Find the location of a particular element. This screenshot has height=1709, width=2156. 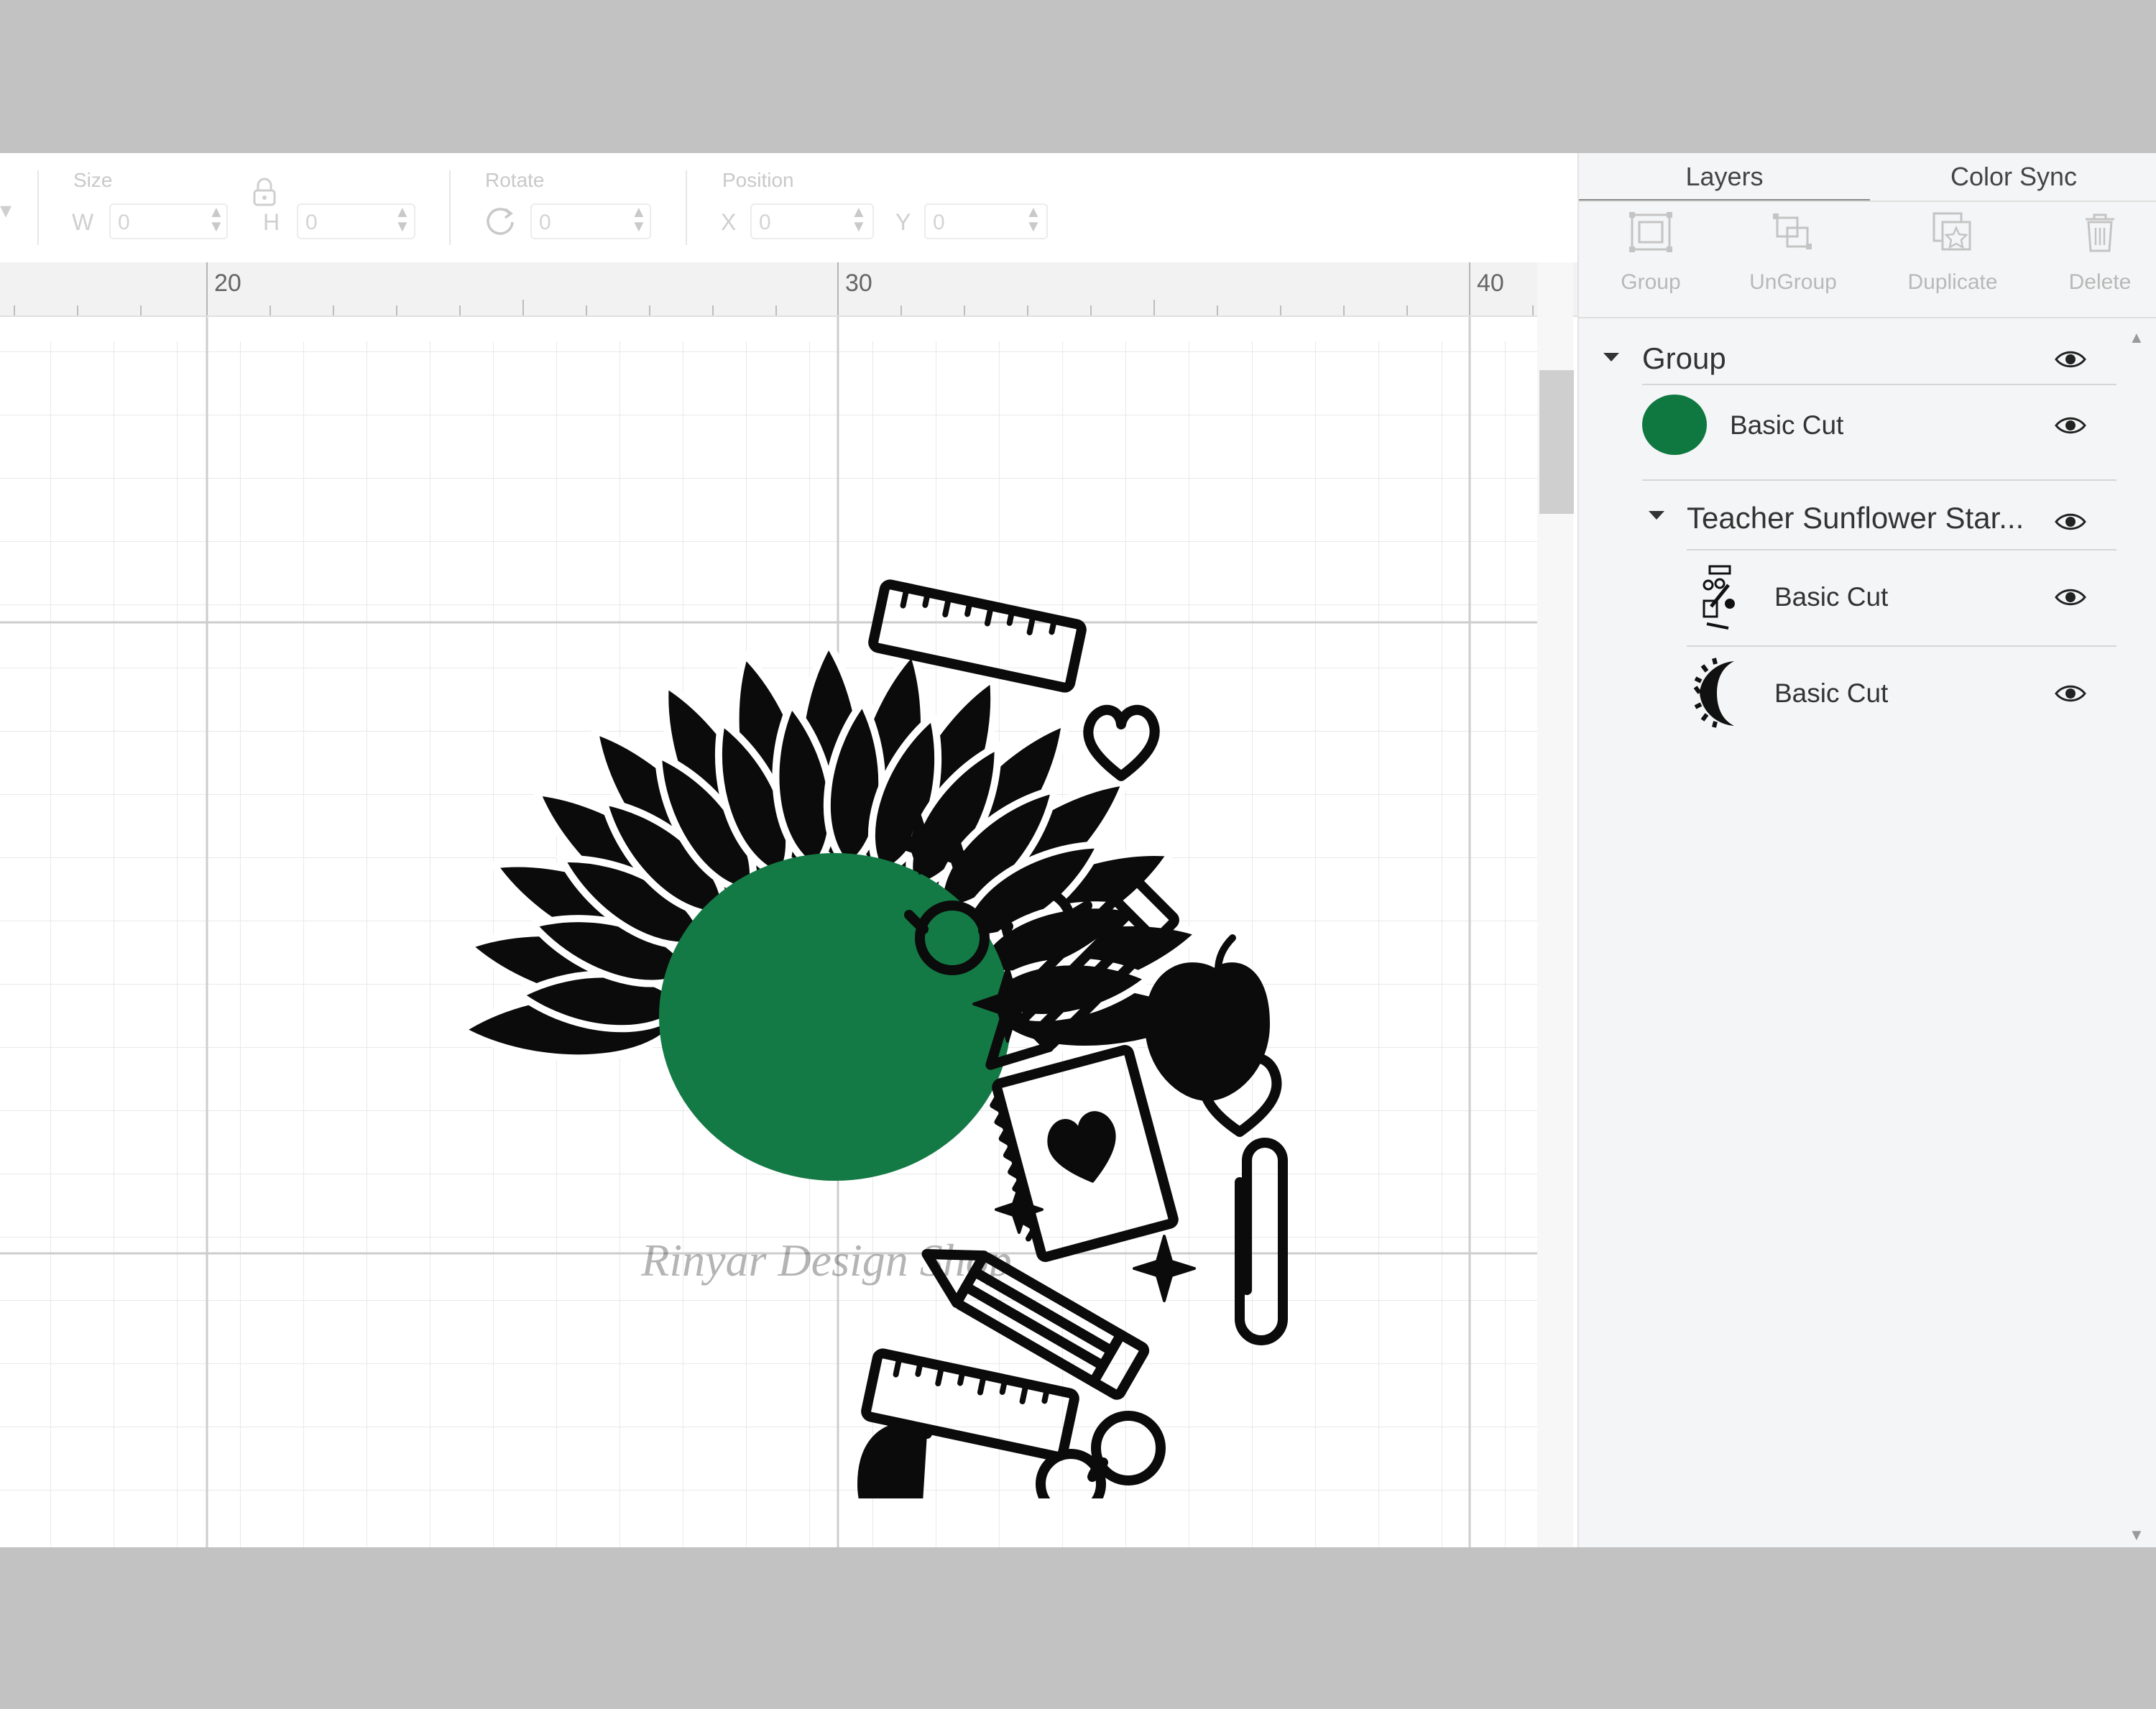

layer-color-swatch is located at coordinates (1674, 425).